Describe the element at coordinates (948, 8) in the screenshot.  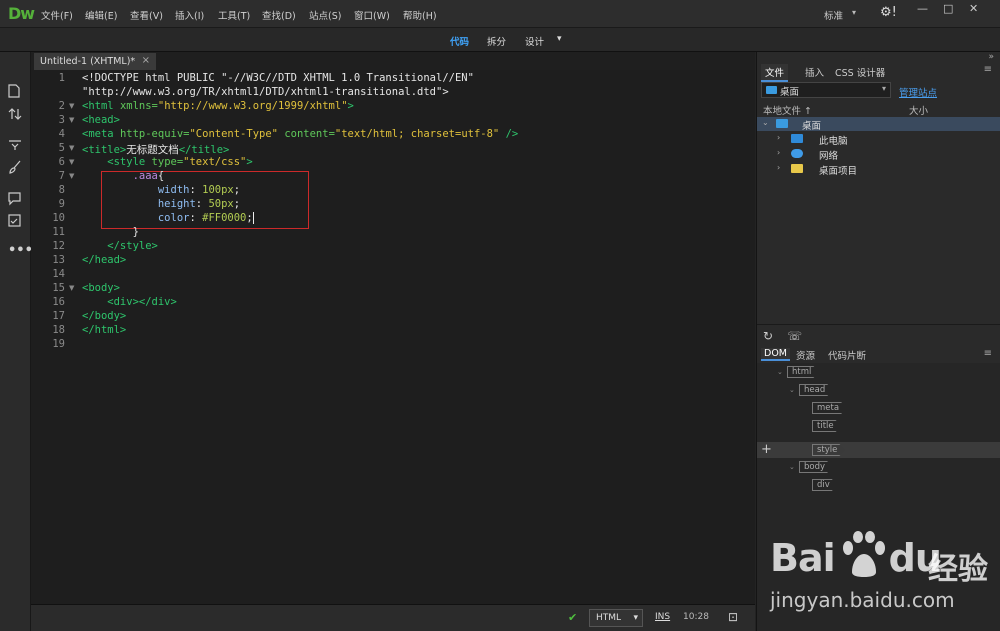
I see `maximize-icon: □` at that location.